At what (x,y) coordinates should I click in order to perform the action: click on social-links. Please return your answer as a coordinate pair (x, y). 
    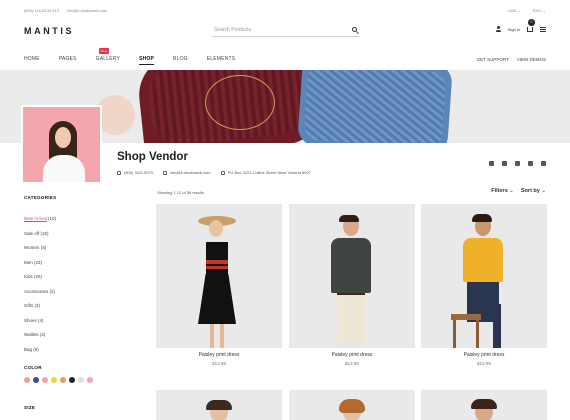
    Looking at the image, I should click on (517, 163).